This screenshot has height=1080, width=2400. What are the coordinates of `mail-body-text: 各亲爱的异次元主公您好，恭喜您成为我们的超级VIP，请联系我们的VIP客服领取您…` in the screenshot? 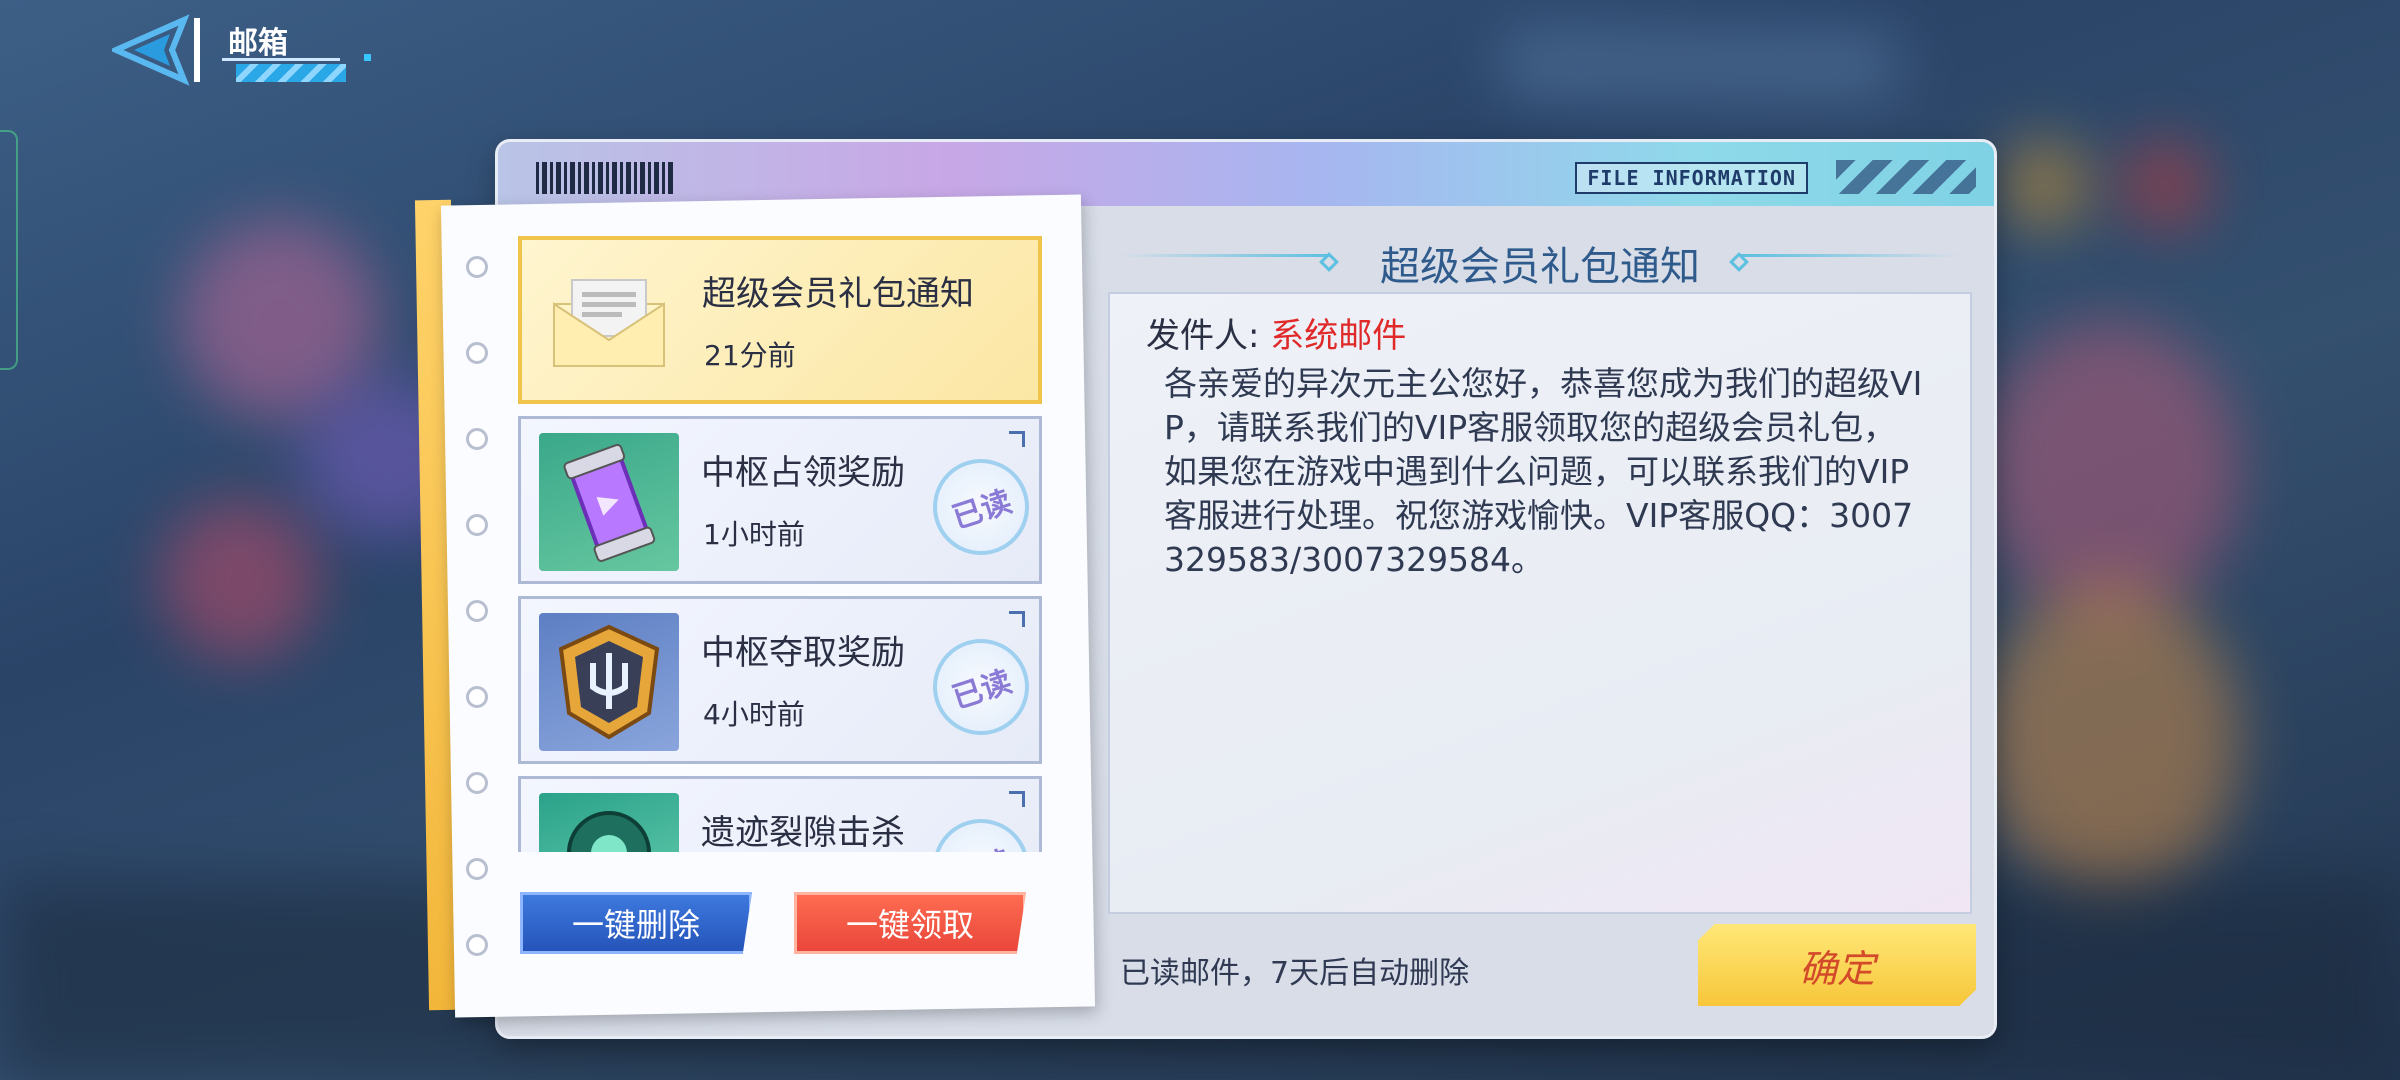 It's located at (1543, 471).